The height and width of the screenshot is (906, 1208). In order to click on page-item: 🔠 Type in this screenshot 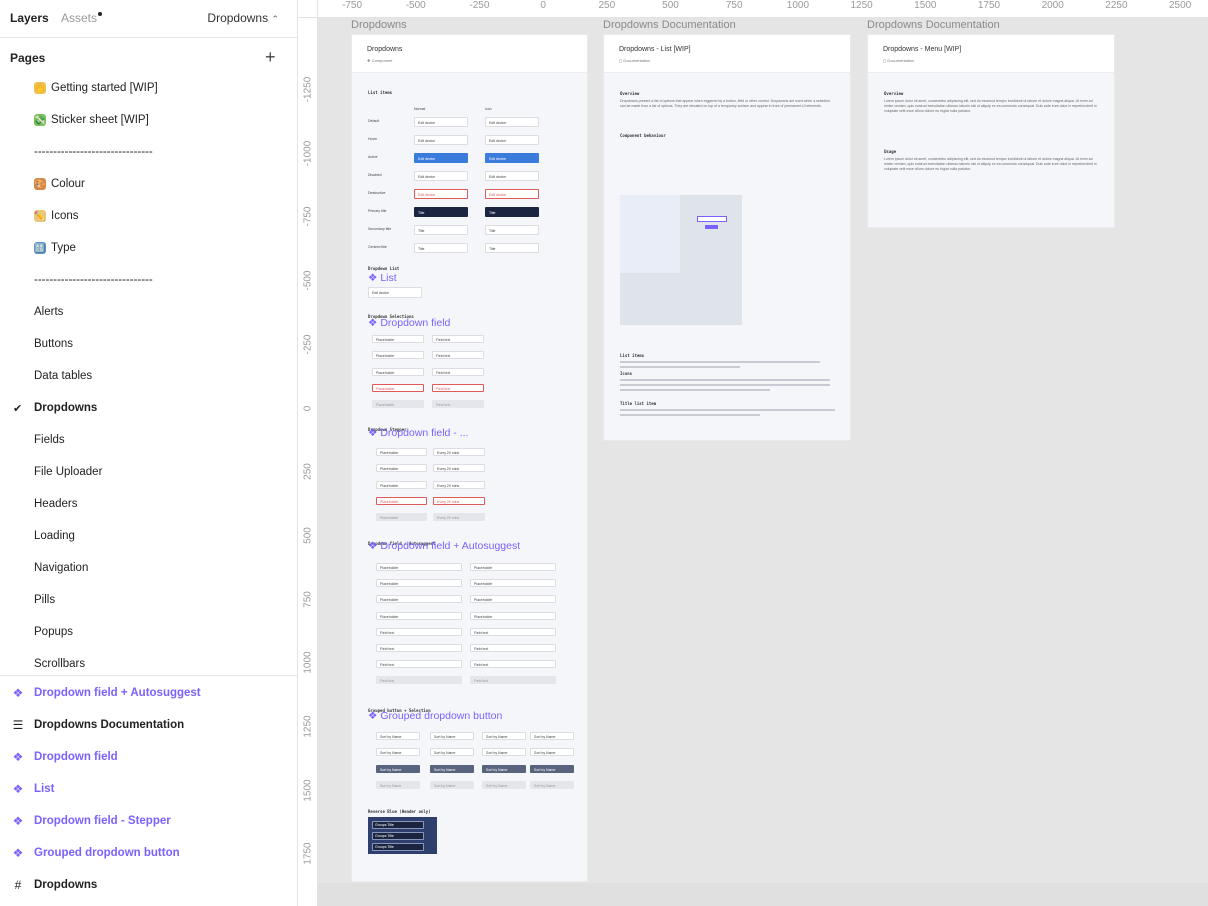, I will do `click(148, 250)`.